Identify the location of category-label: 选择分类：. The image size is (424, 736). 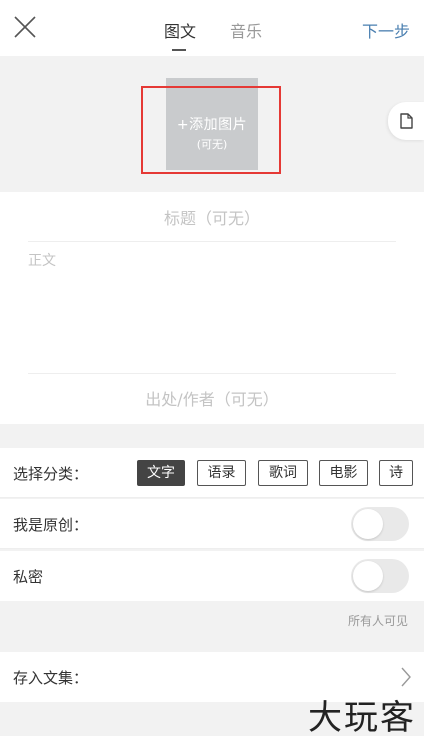
(51, 474).